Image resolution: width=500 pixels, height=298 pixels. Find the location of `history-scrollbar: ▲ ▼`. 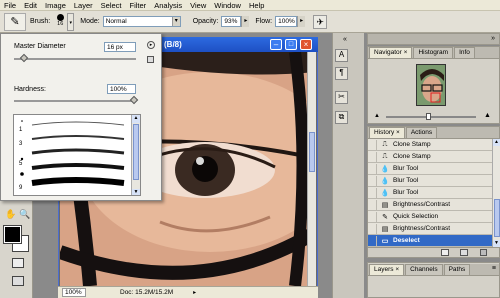

history-scrollbar: ▲ ▼ is located at coordinates (496, 193).